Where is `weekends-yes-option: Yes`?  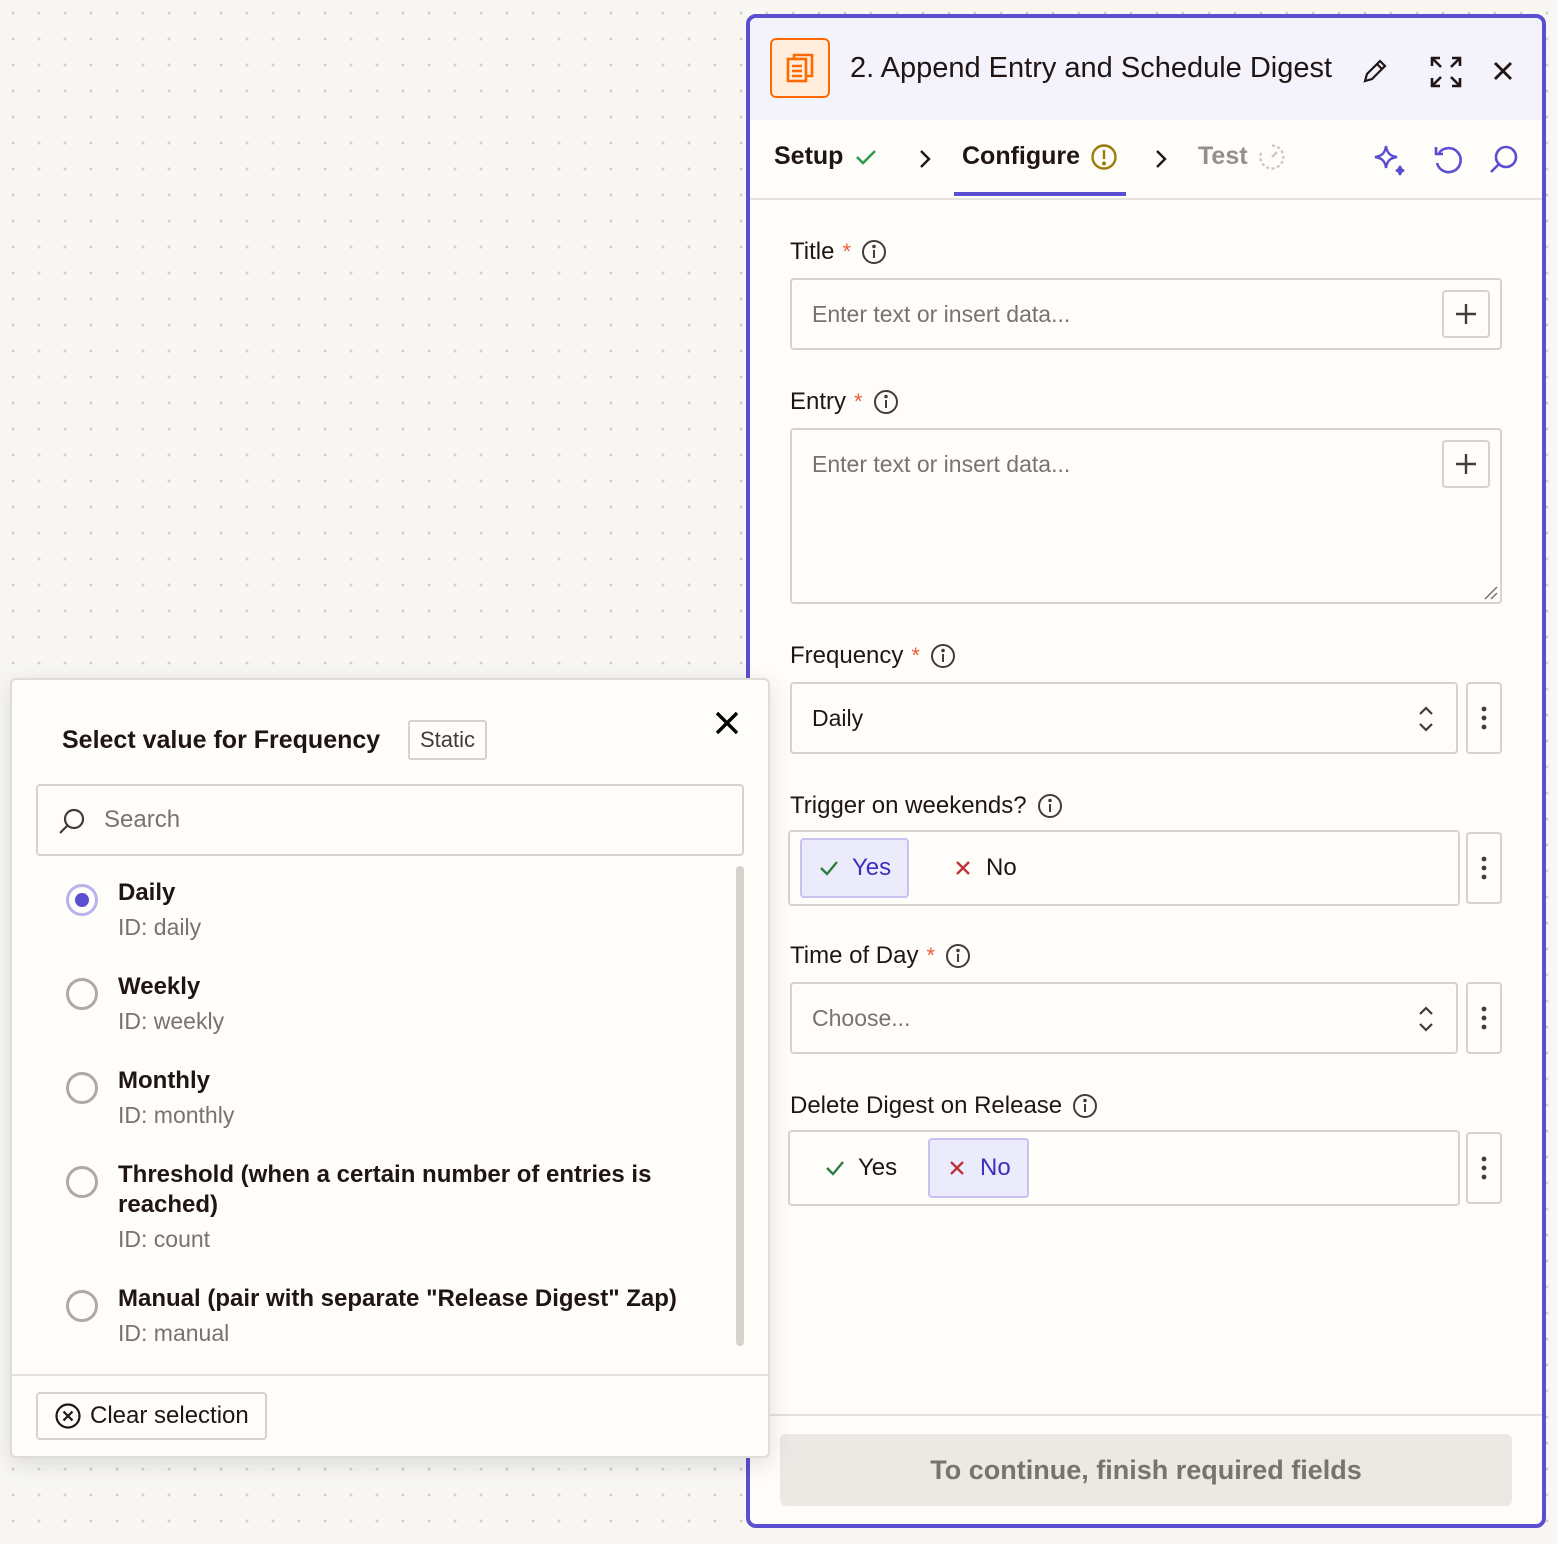 weekends-yes-option: Yes is located at coordinates (855, 868).